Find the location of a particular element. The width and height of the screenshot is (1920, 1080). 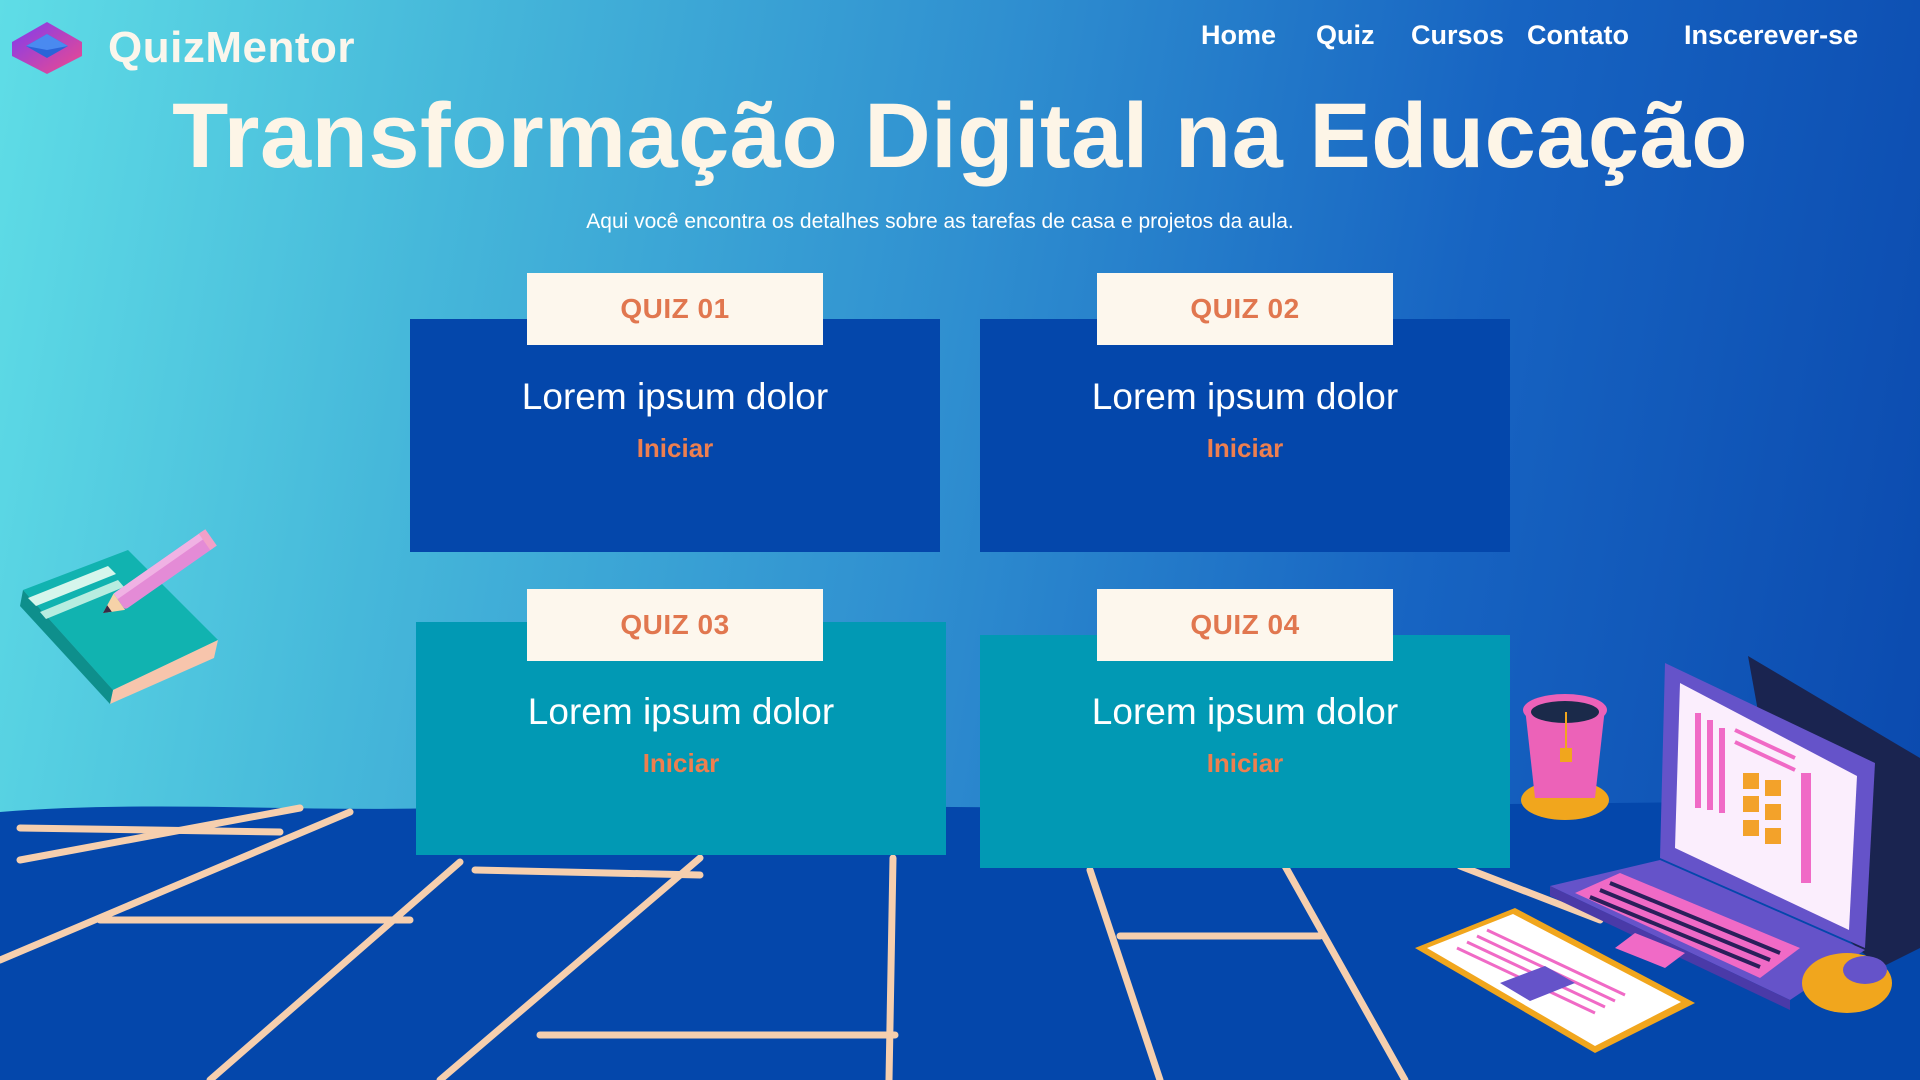

laptop-desk-illustration is located at coordinates (1667, 854).